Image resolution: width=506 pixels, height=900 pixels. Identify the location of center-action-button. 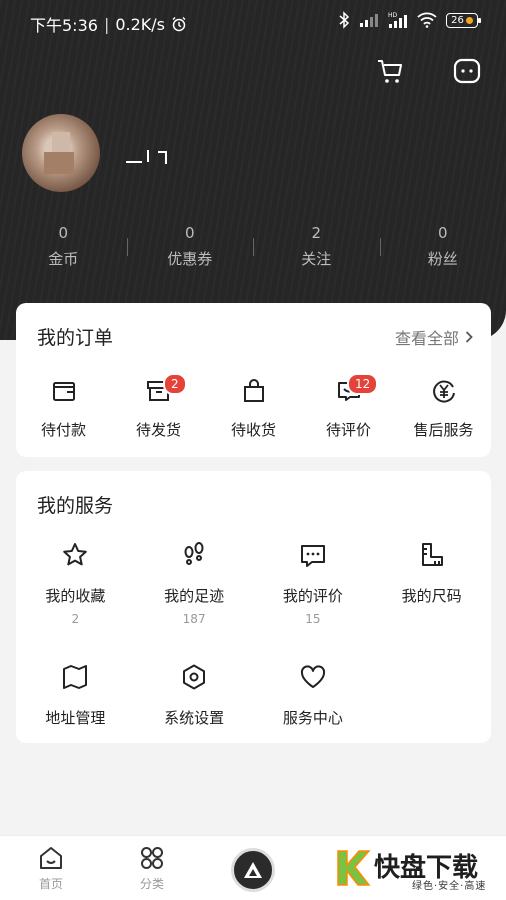
(253, 870).